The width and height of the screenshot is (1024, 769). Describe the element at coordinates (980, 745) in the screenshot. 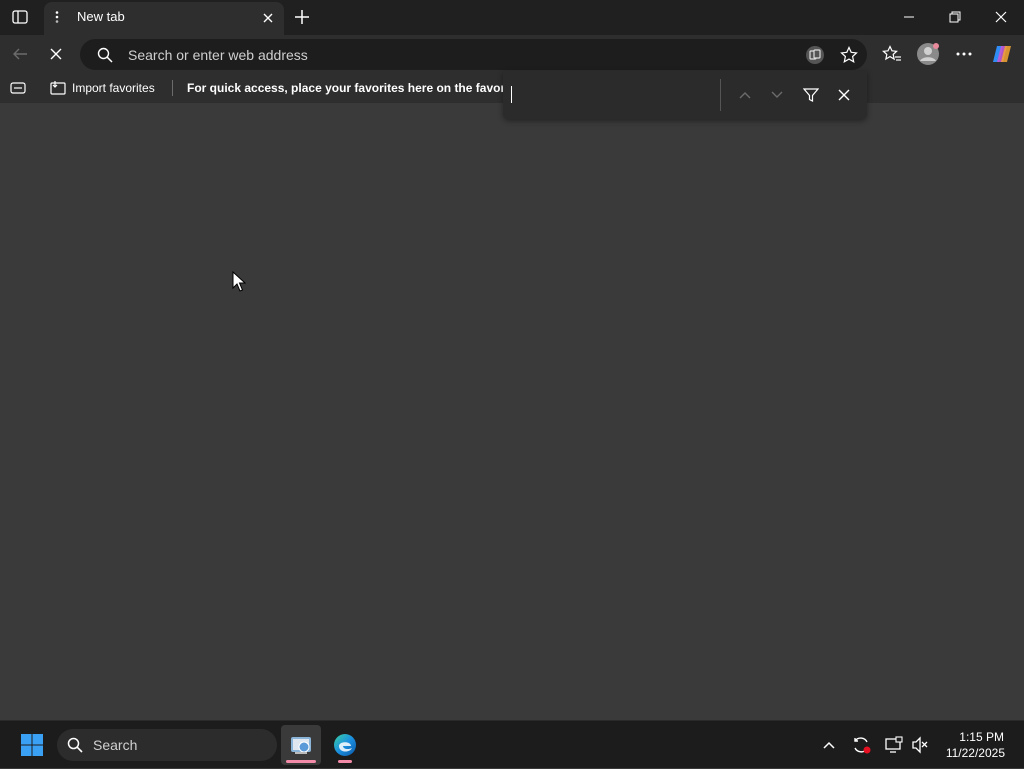

I see `system-clock: 1:15 PM 11/22/2025` at that location.